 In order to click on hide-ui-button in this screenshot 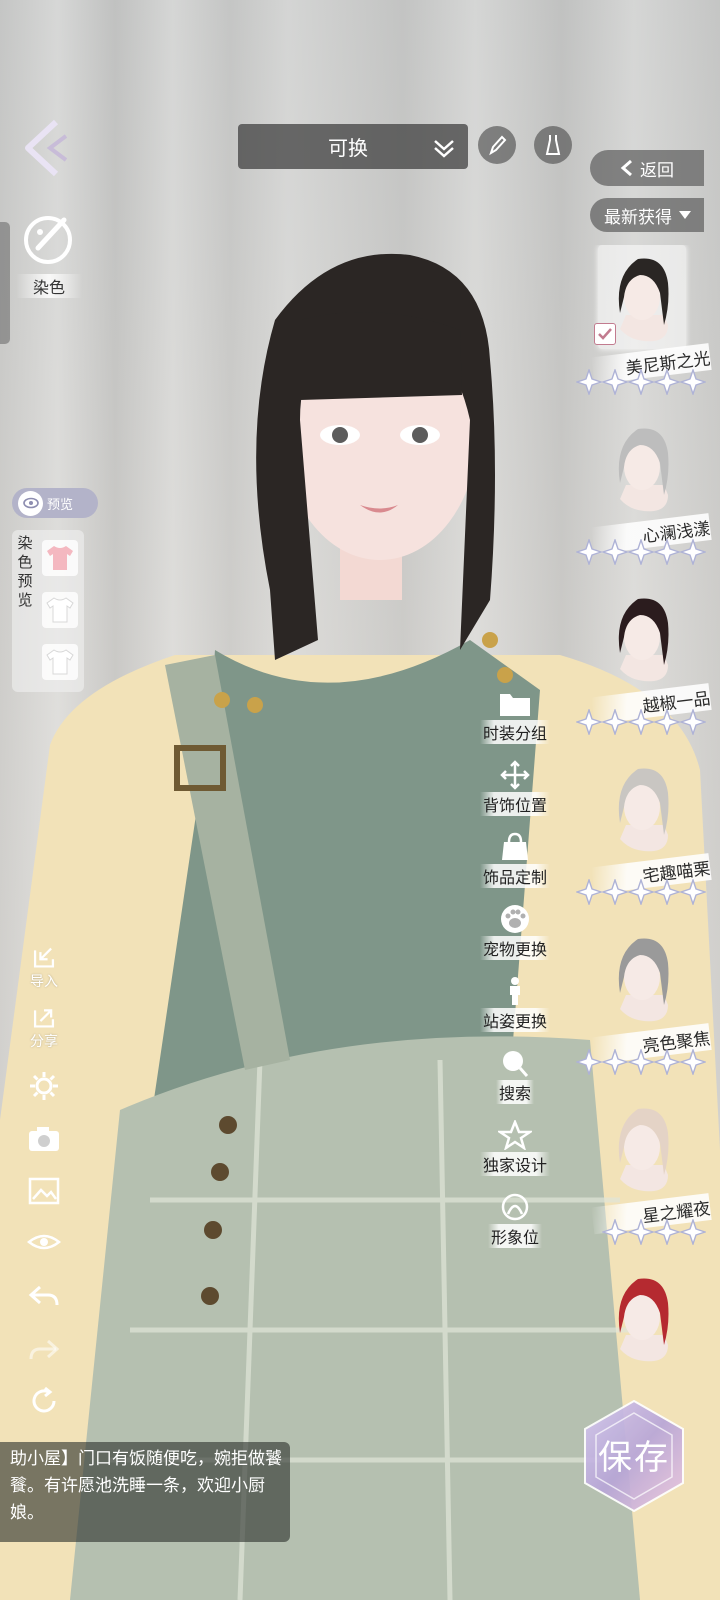, I will do `click(44, 1253)`.